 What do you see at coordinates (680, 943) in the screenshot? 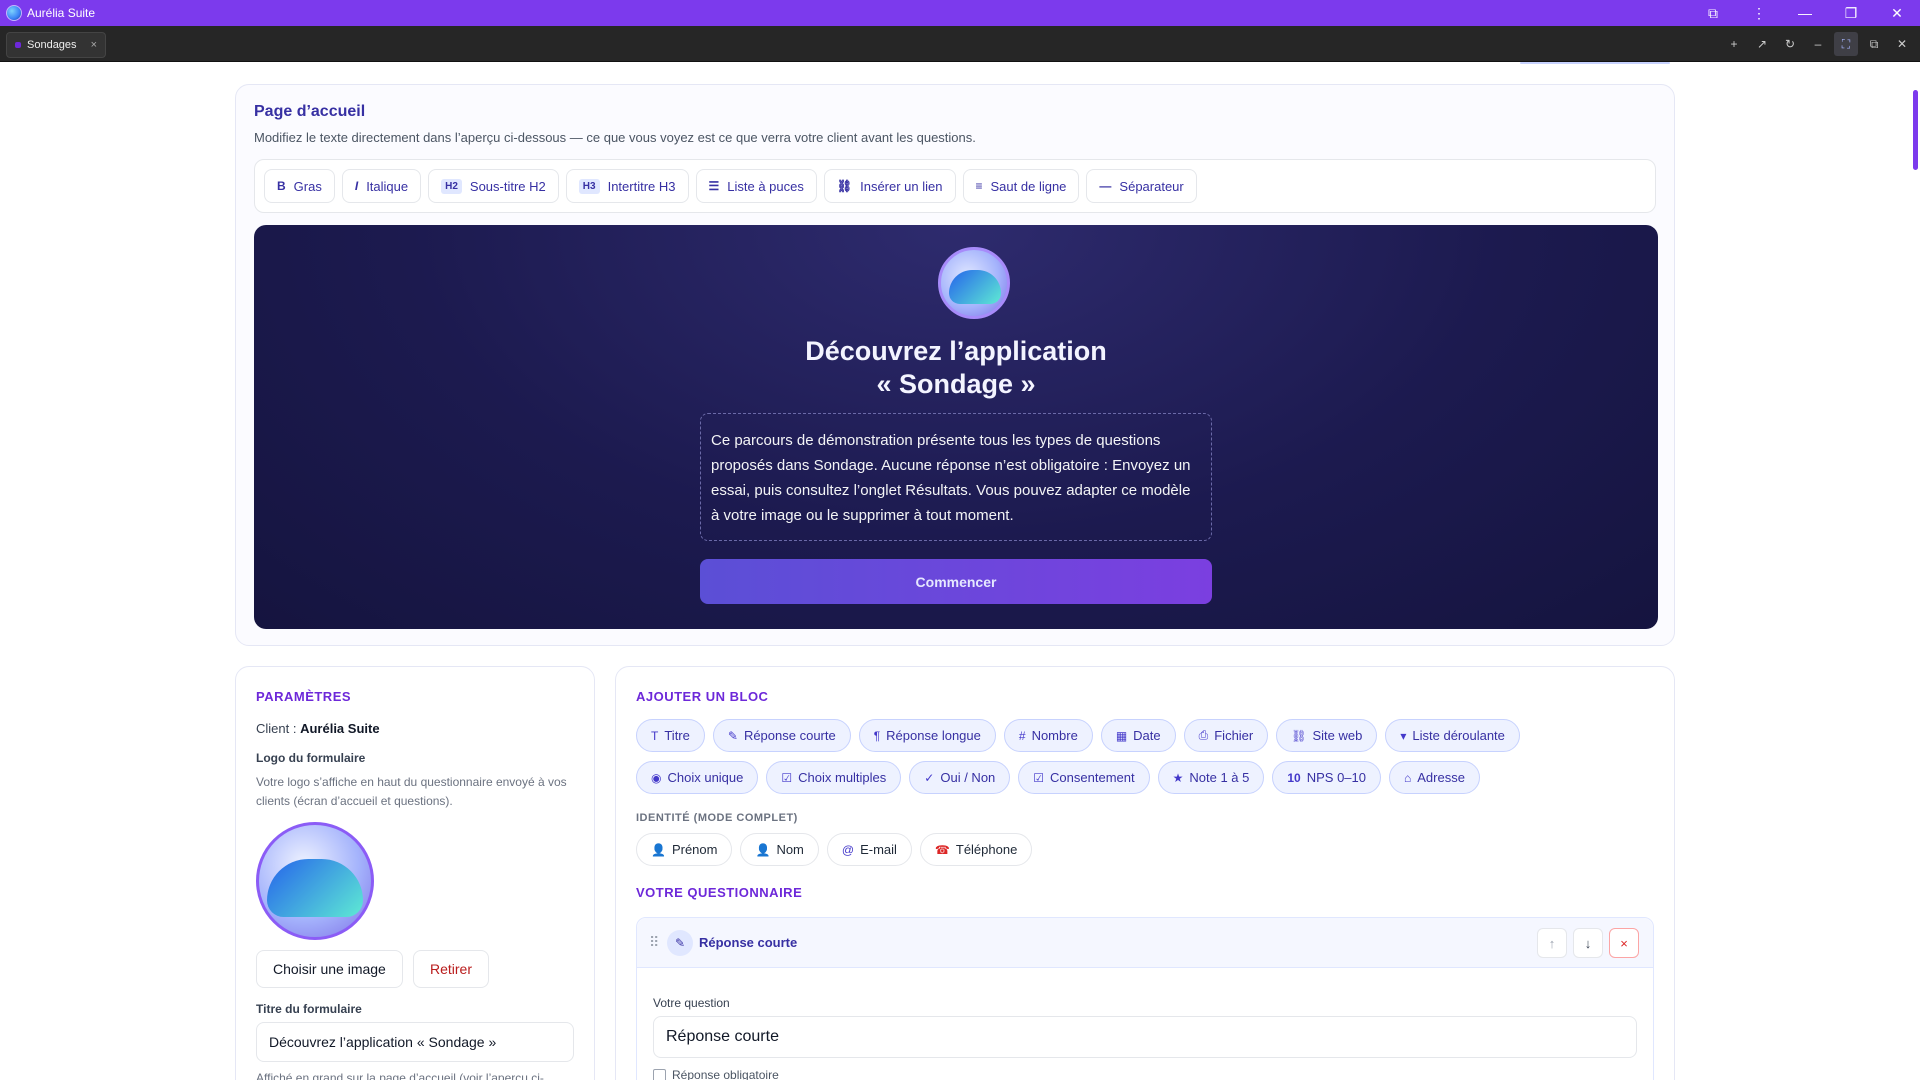
I see `pencil-icon: ✎` at bounding box center [680, 943].